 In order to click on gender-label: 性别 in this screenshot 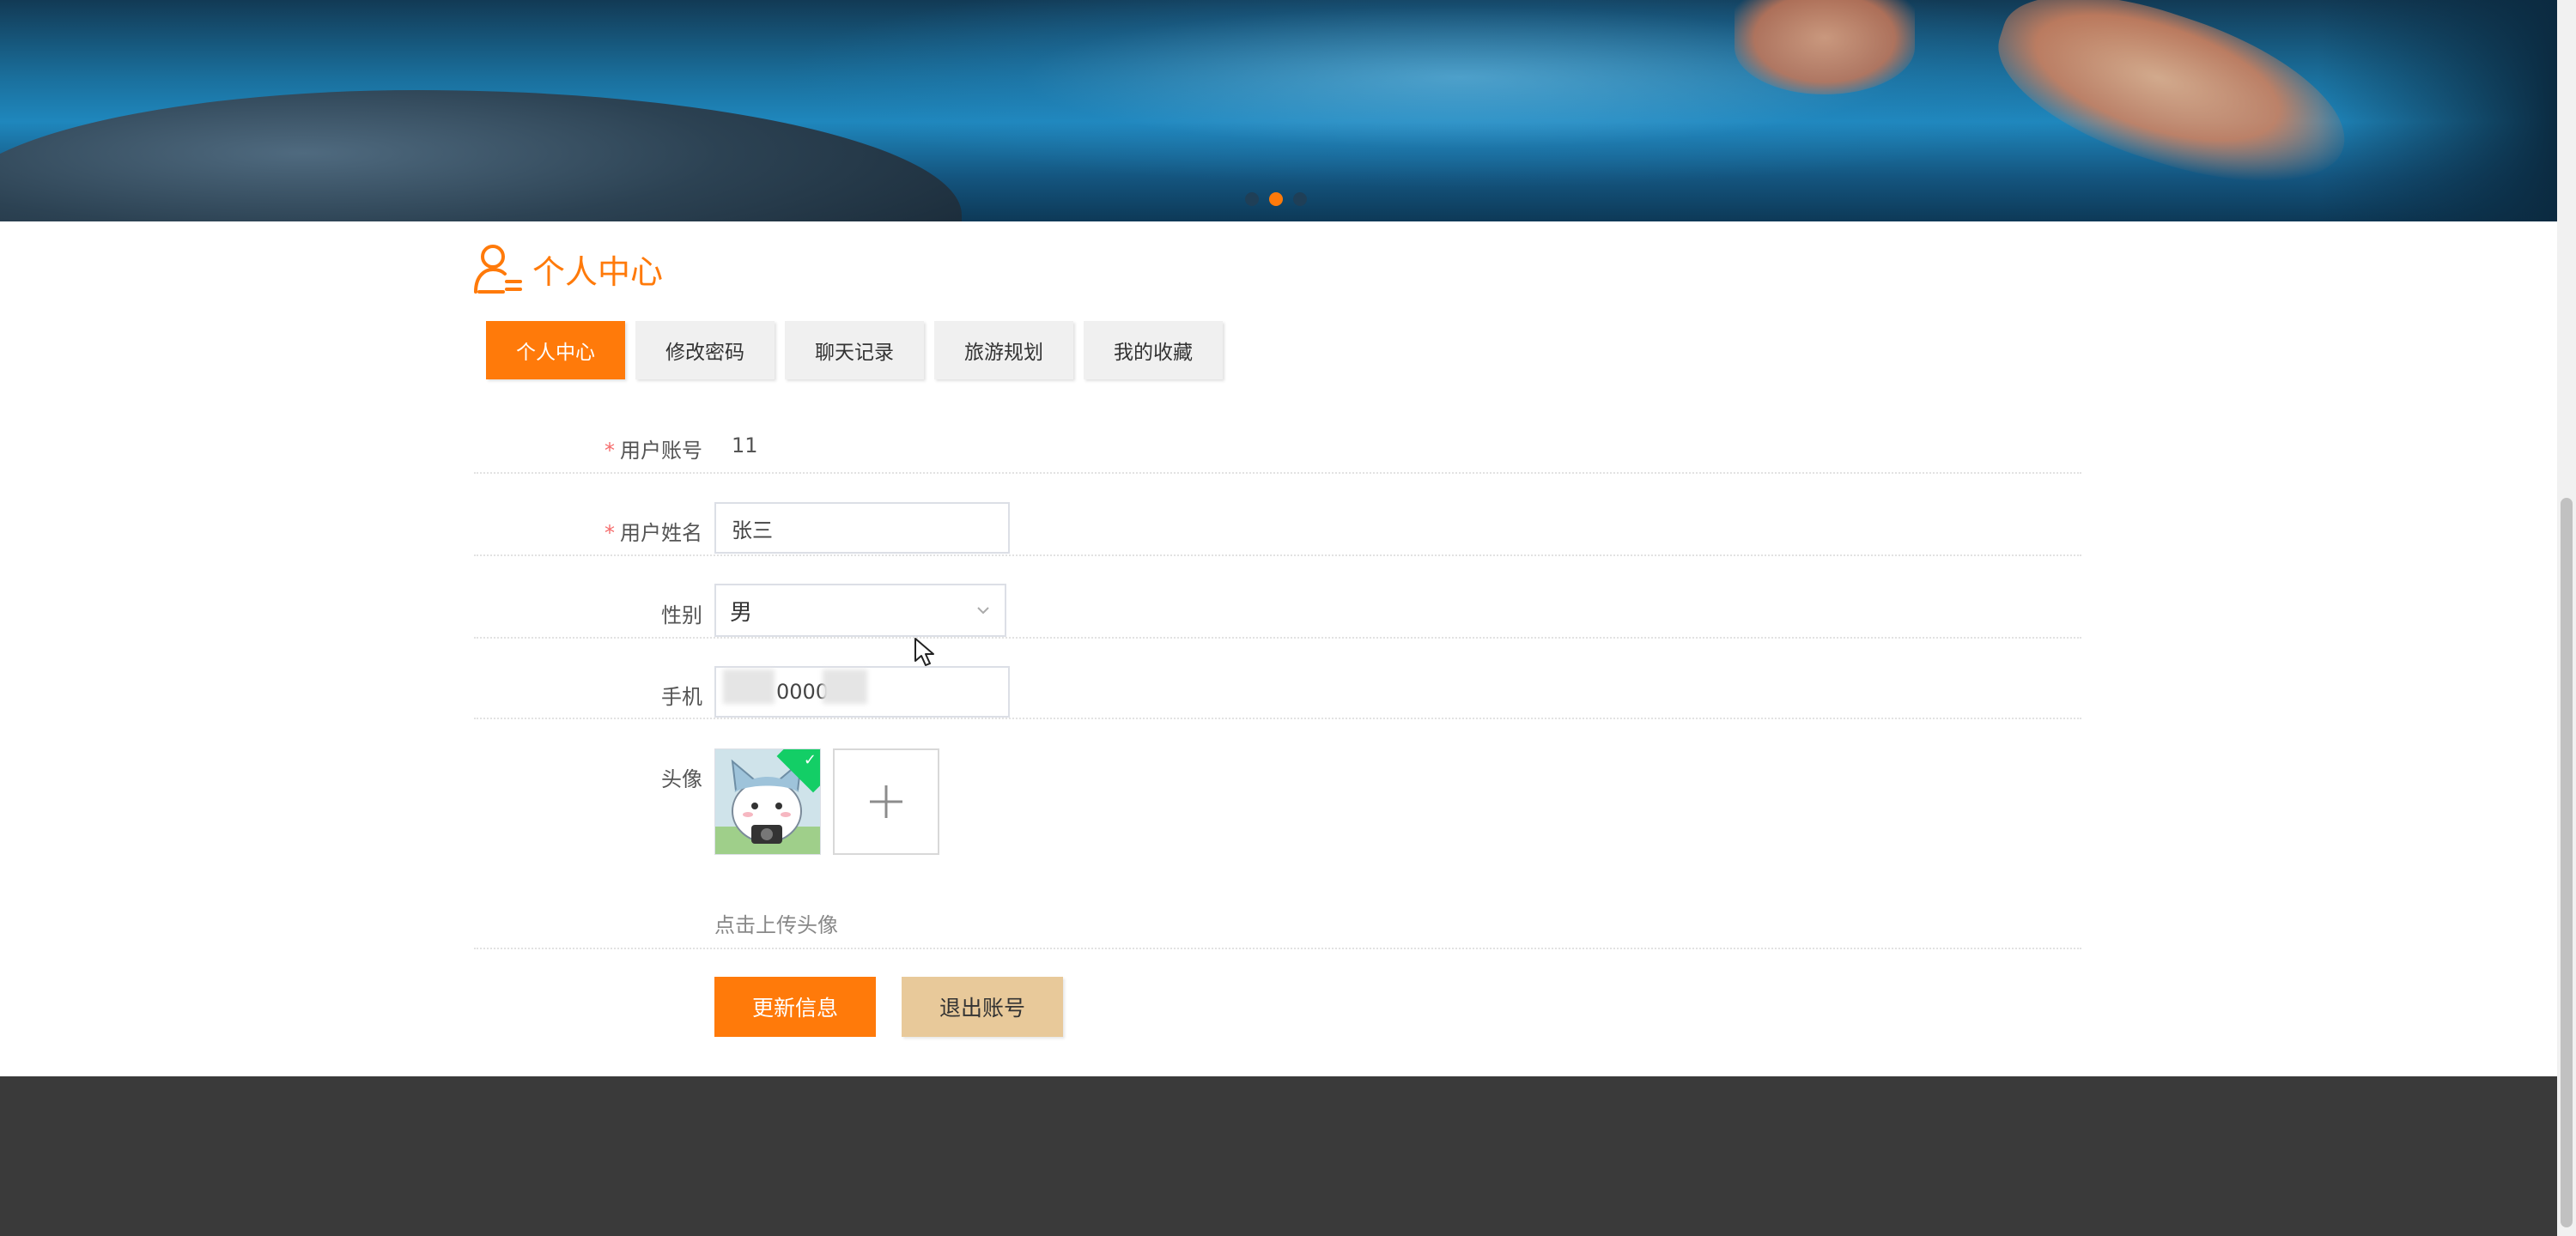, I will do `click(682, 615)`.